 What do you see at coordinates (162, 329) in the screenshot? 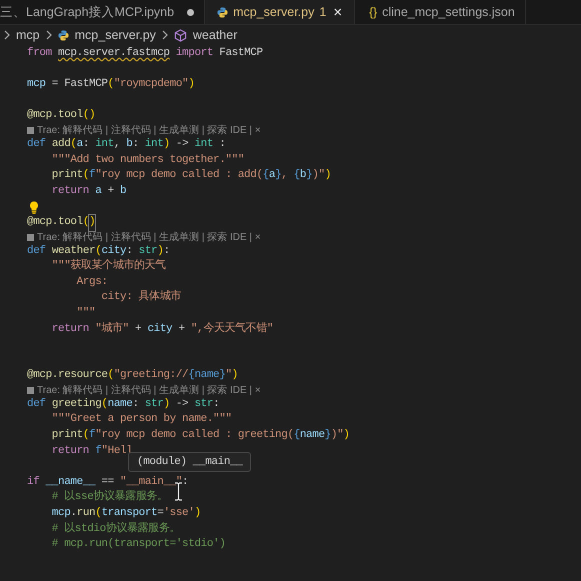
I see `code-line: return "城市" + city + ",今天天气不错"` at bounding box center [162, 329].